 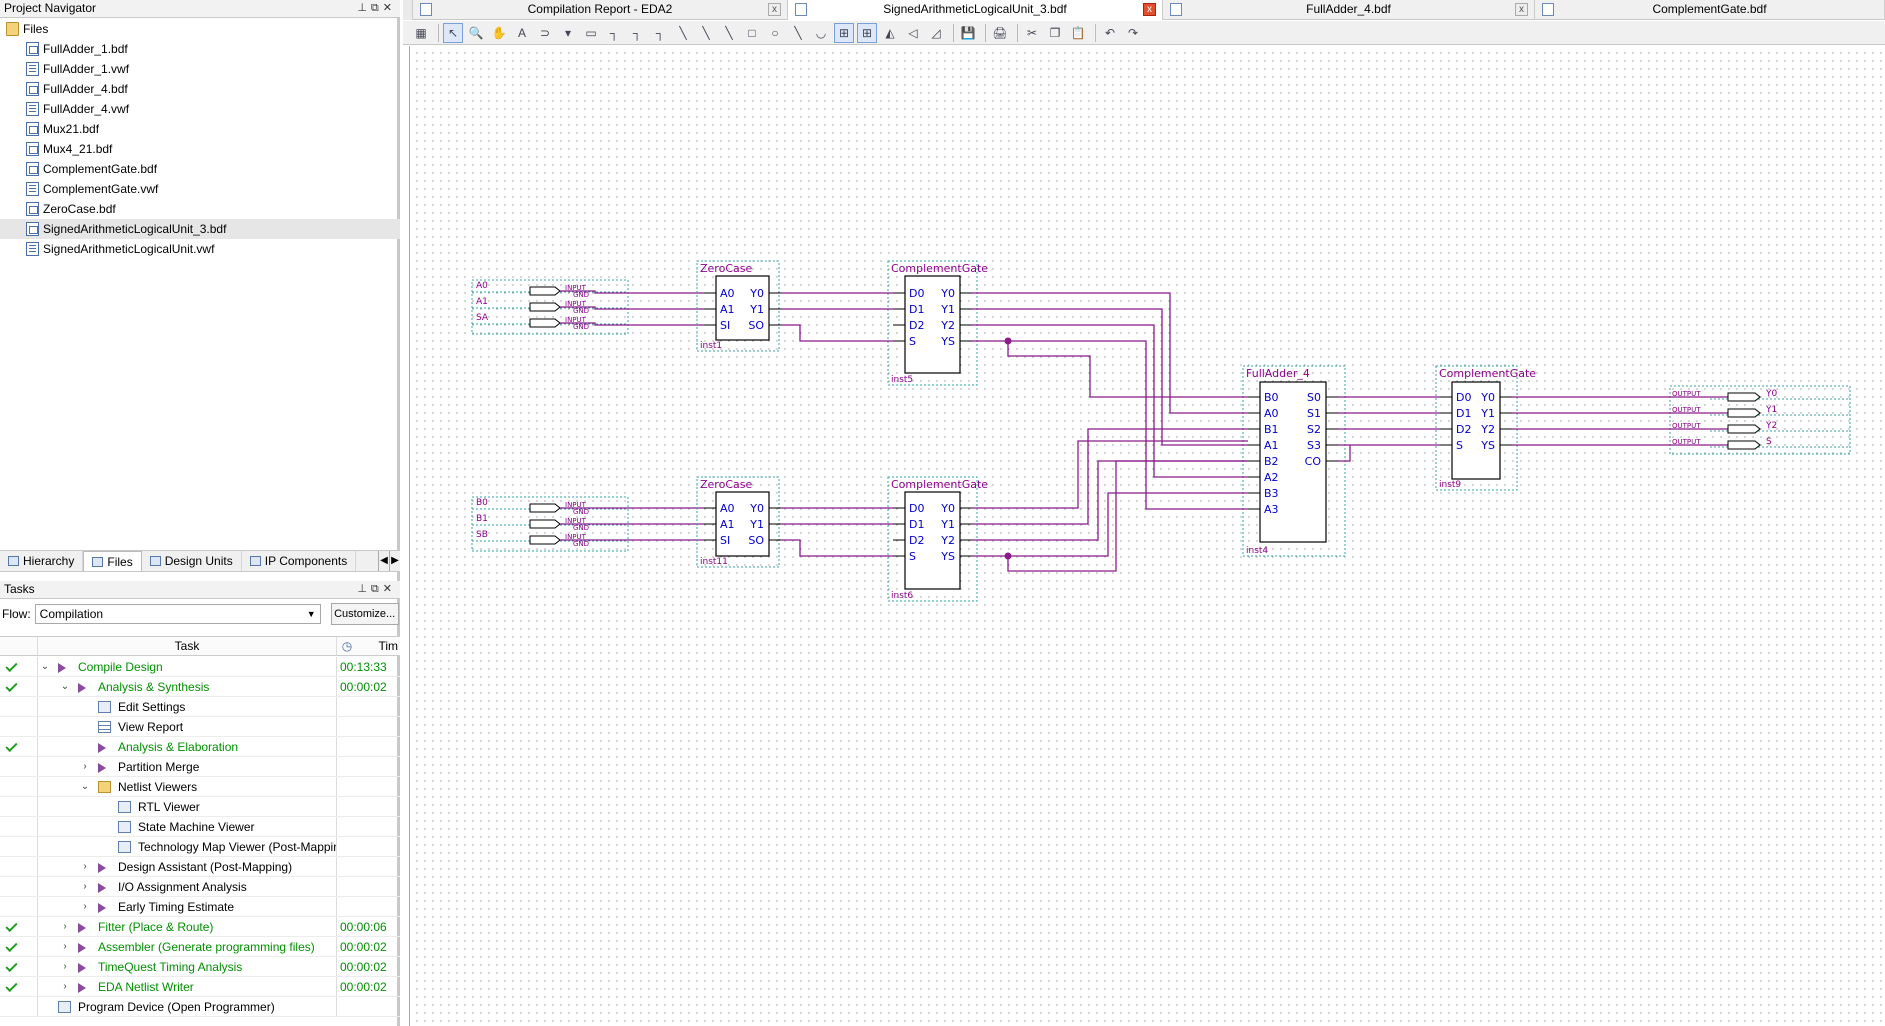 I want to click on task-row: Analysis & Elaboration, so click(x=200, y=747).